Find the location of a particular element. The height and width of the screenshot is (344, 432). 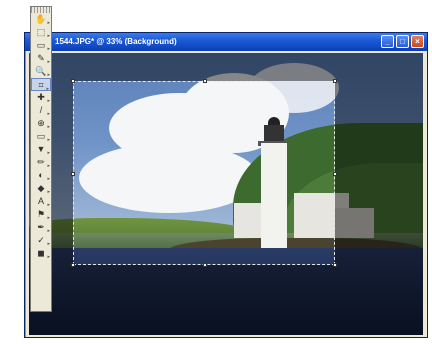

zoom-tool-button: 🔍 ▸ is located at coordinates (41, 71).